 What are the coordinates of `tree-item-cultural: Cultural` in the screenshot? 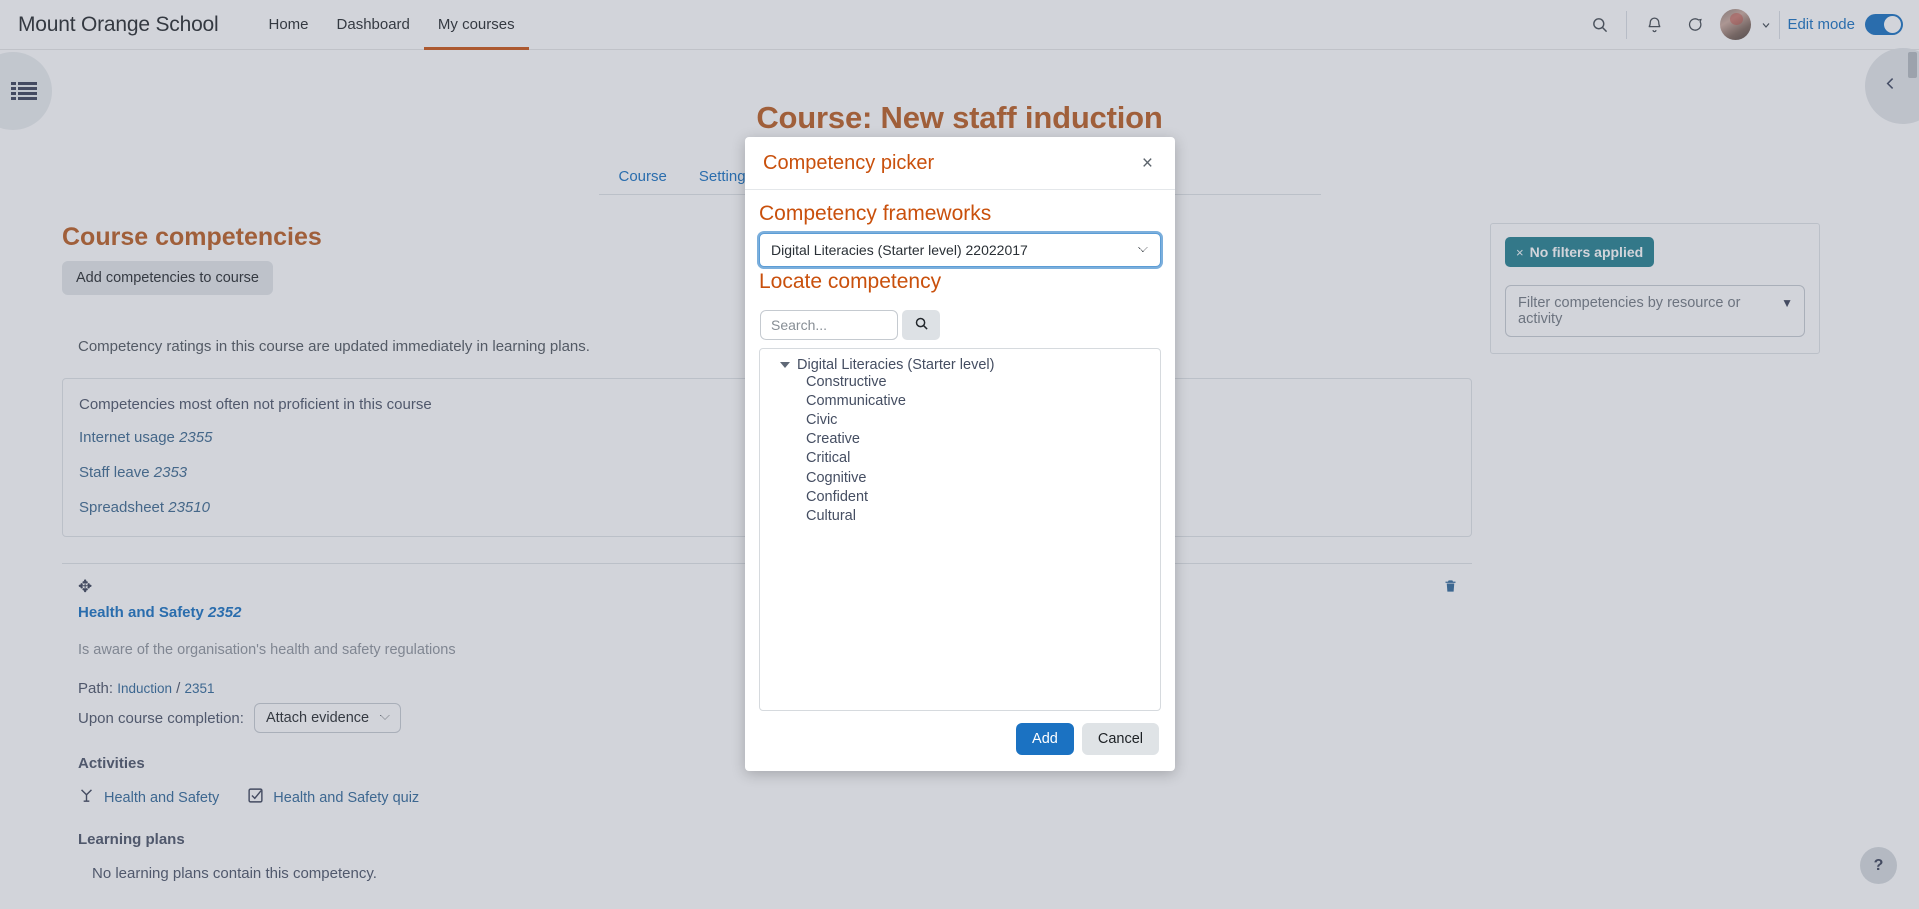 It's located at (960, 516).